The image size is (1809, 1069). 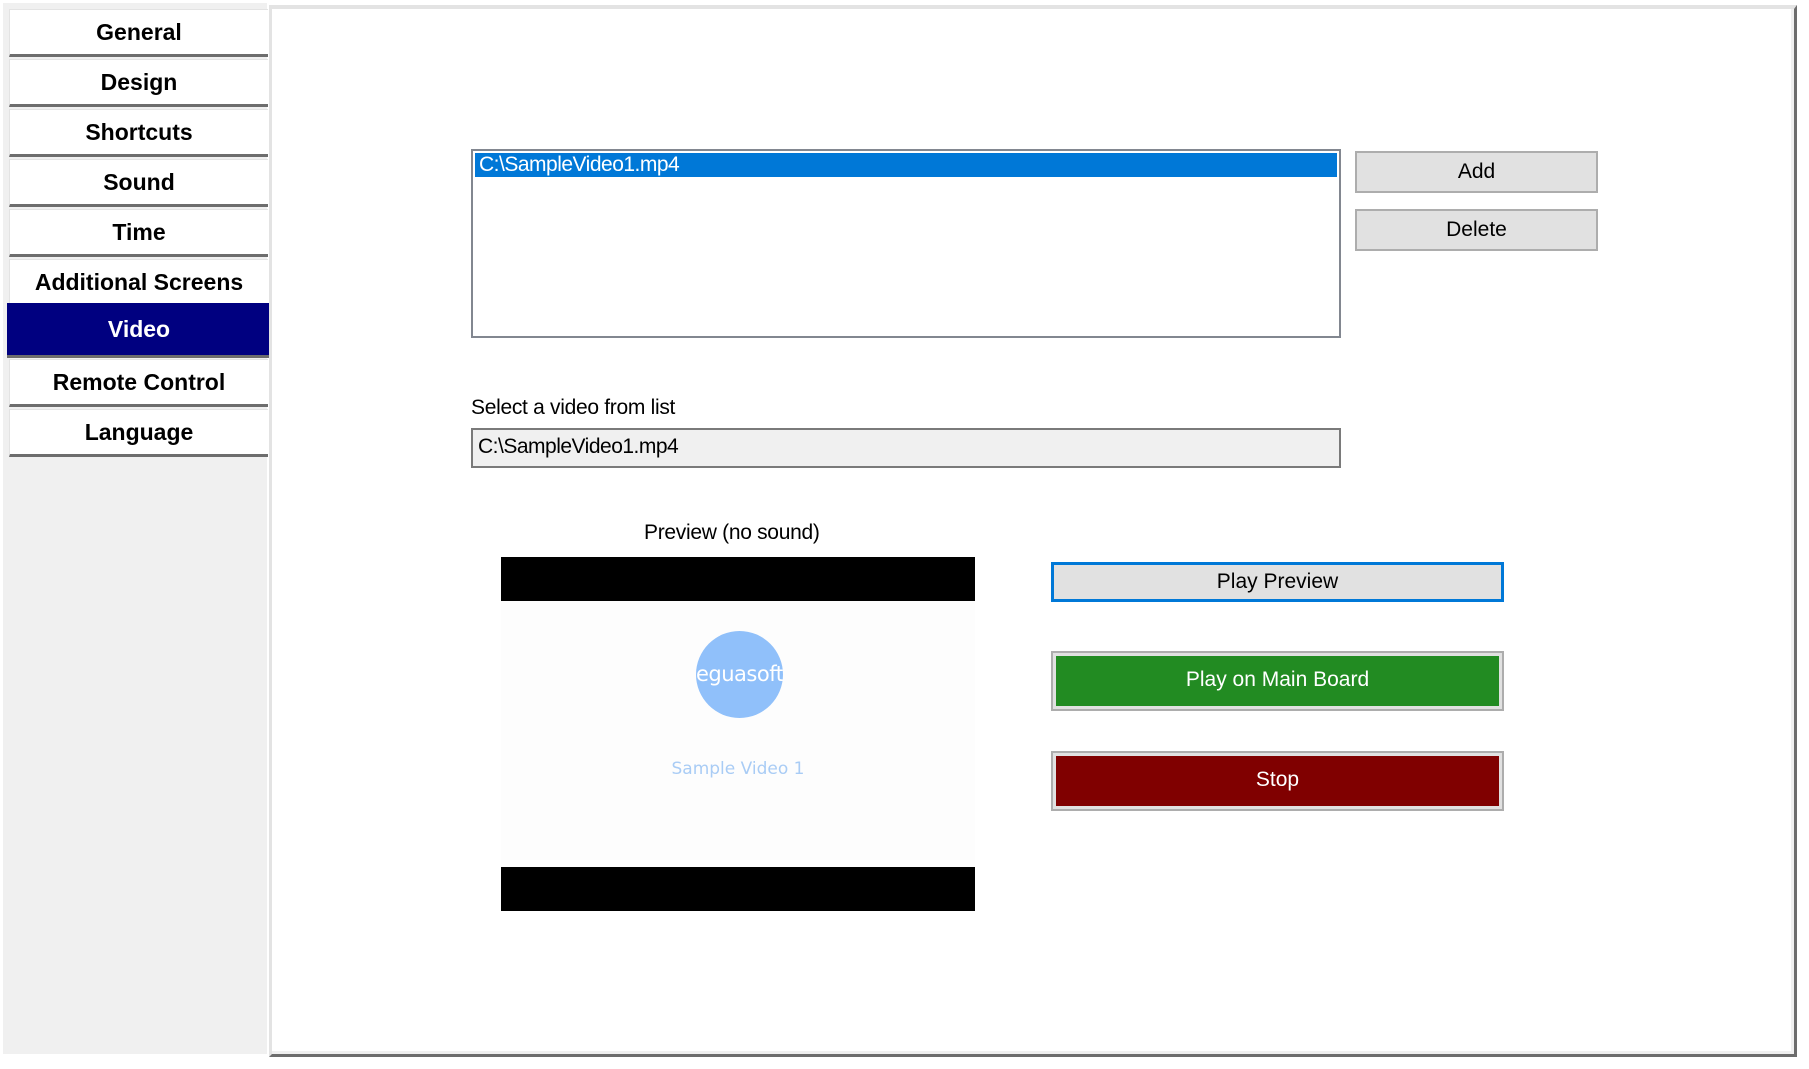 I want to click on video-caption: Sample Video 1, so click(x=738, y=769).